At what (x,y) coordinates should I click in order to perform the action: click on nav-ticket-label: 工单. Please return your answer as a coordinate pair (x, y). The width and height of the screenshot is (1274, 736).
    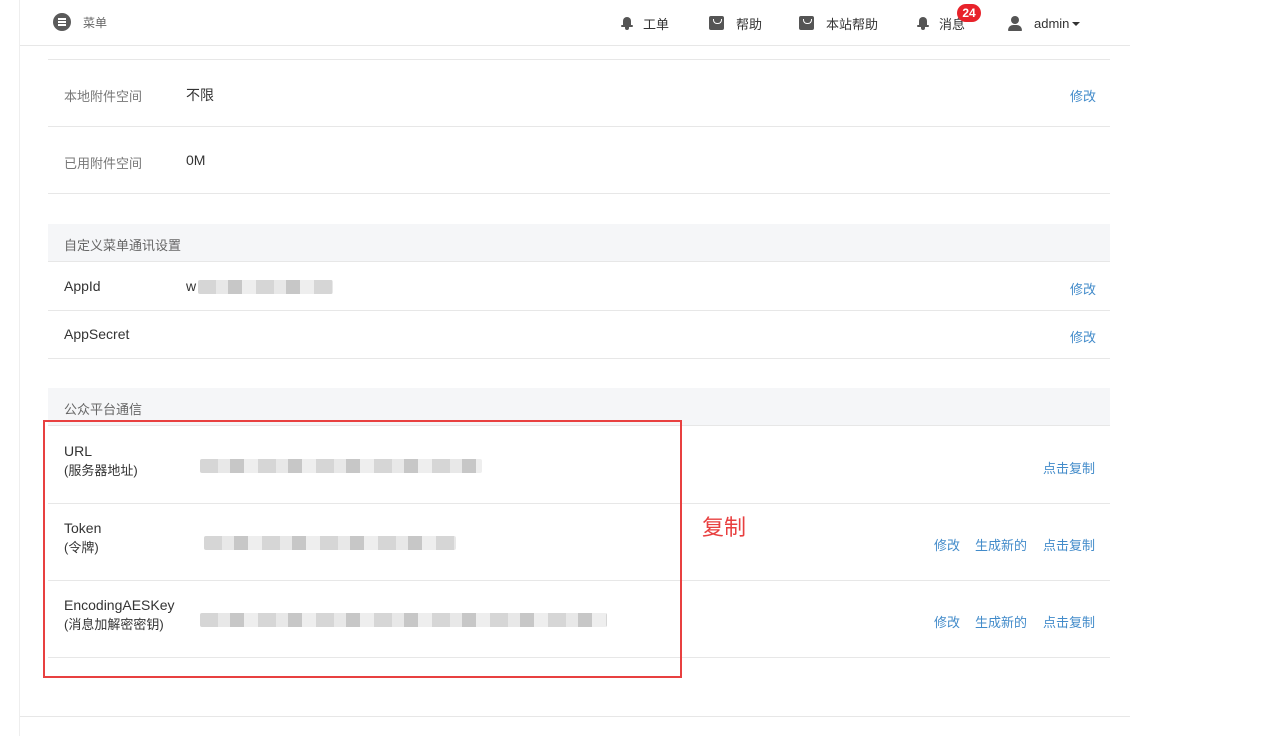
    Looking at the image, I should click on (656, 24).